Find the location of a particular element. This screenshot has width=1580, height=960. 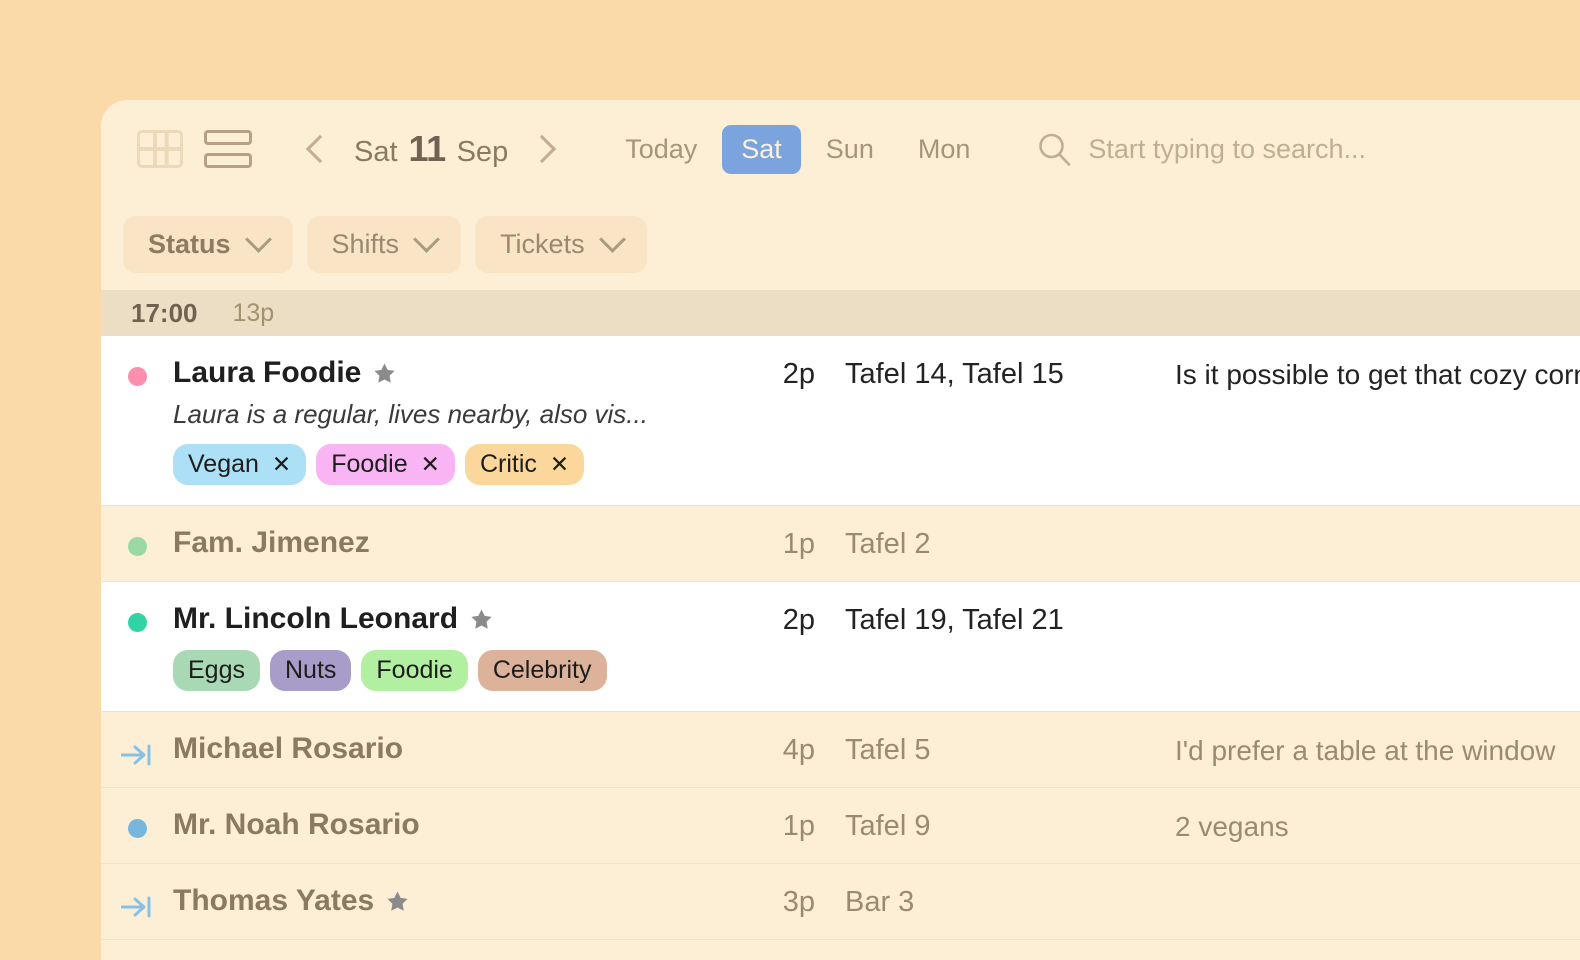

date-month: Sep is located at coordinates (482, 152).